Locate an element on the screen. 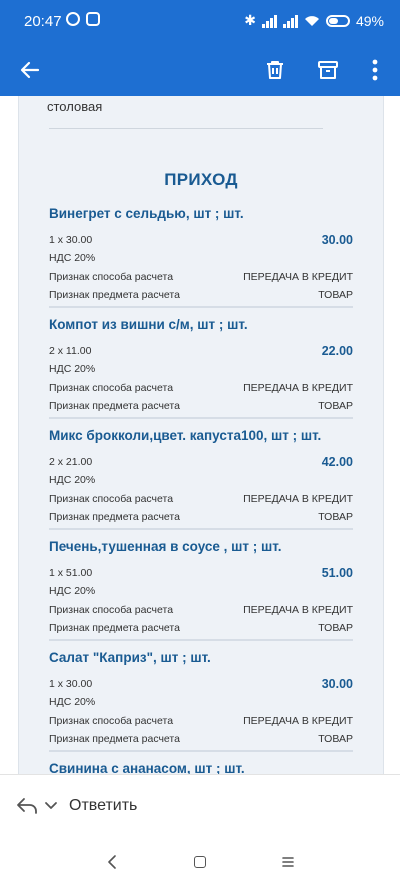 The height and width of the screenshot is (889, 400). item-amount: 42.00 is located at coordinates (337, 462).